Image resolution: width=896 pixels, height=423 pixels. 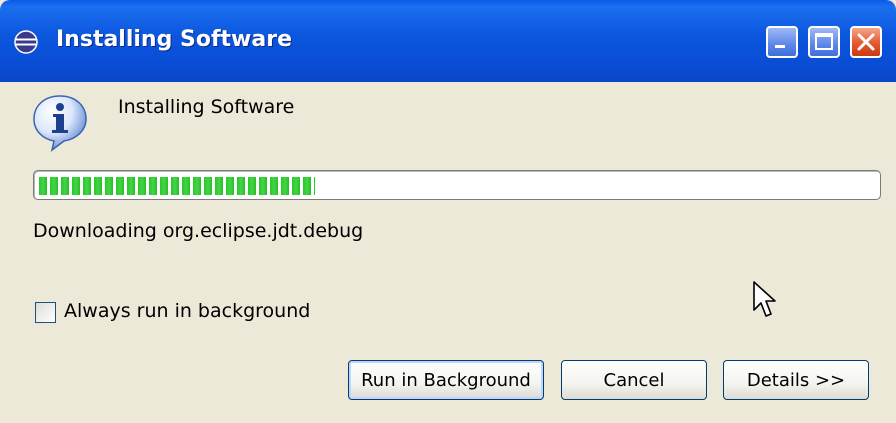 What do you see at coordinates (206, 107) in the screenshot?
I see `dialog-message: Installing Software` at bounding box center [206, 107].